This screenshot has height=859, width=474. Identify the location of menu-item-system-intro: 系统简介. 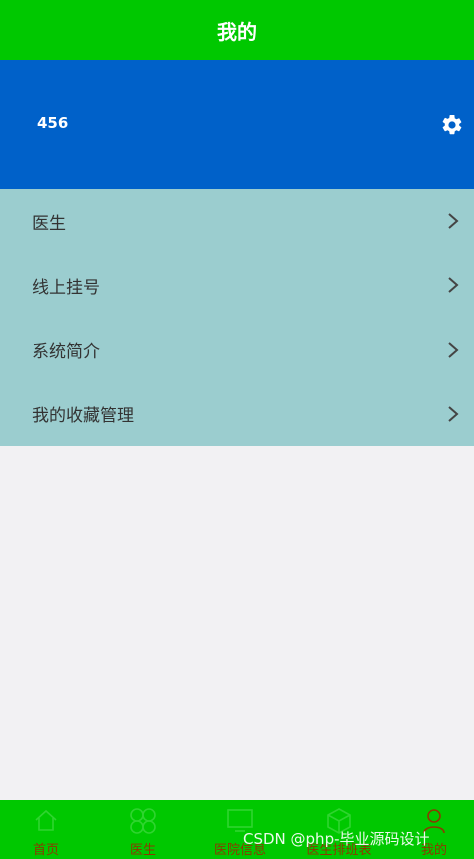
(237, 350).